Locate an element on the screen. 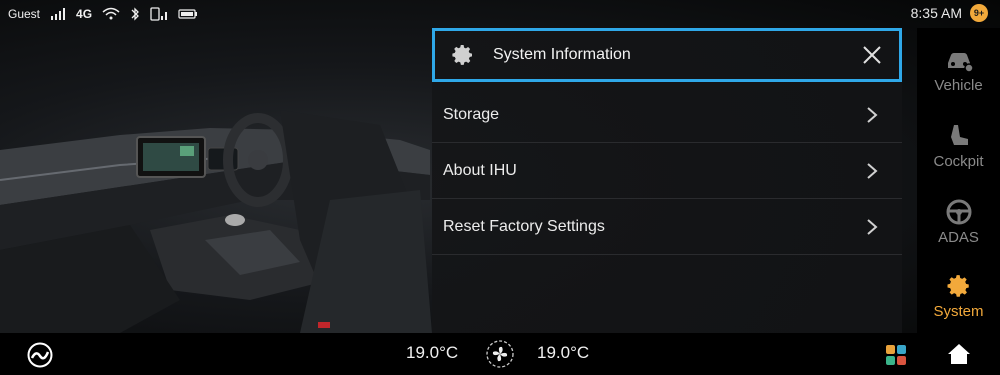  panel-header: System Information is located at coordinates (667, 55).